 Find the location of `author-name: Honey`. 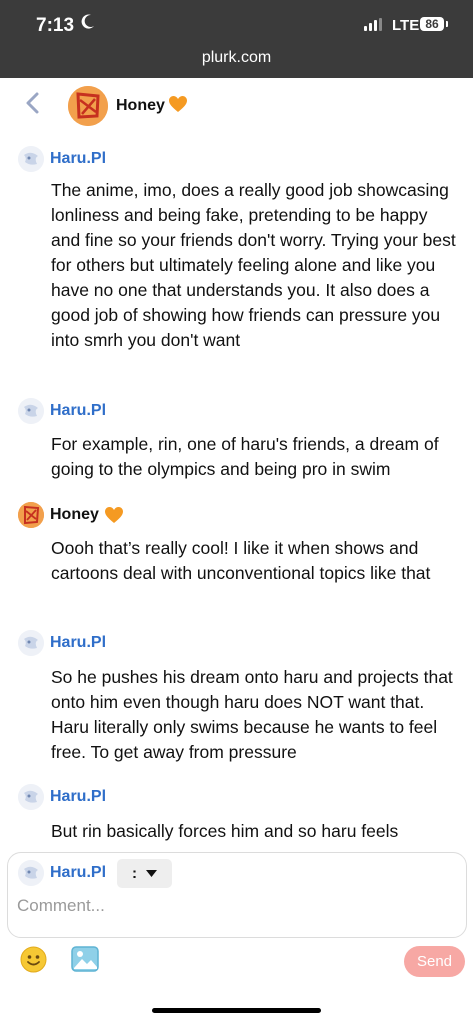

author-name: Honey is located at coordinates (74, 514).